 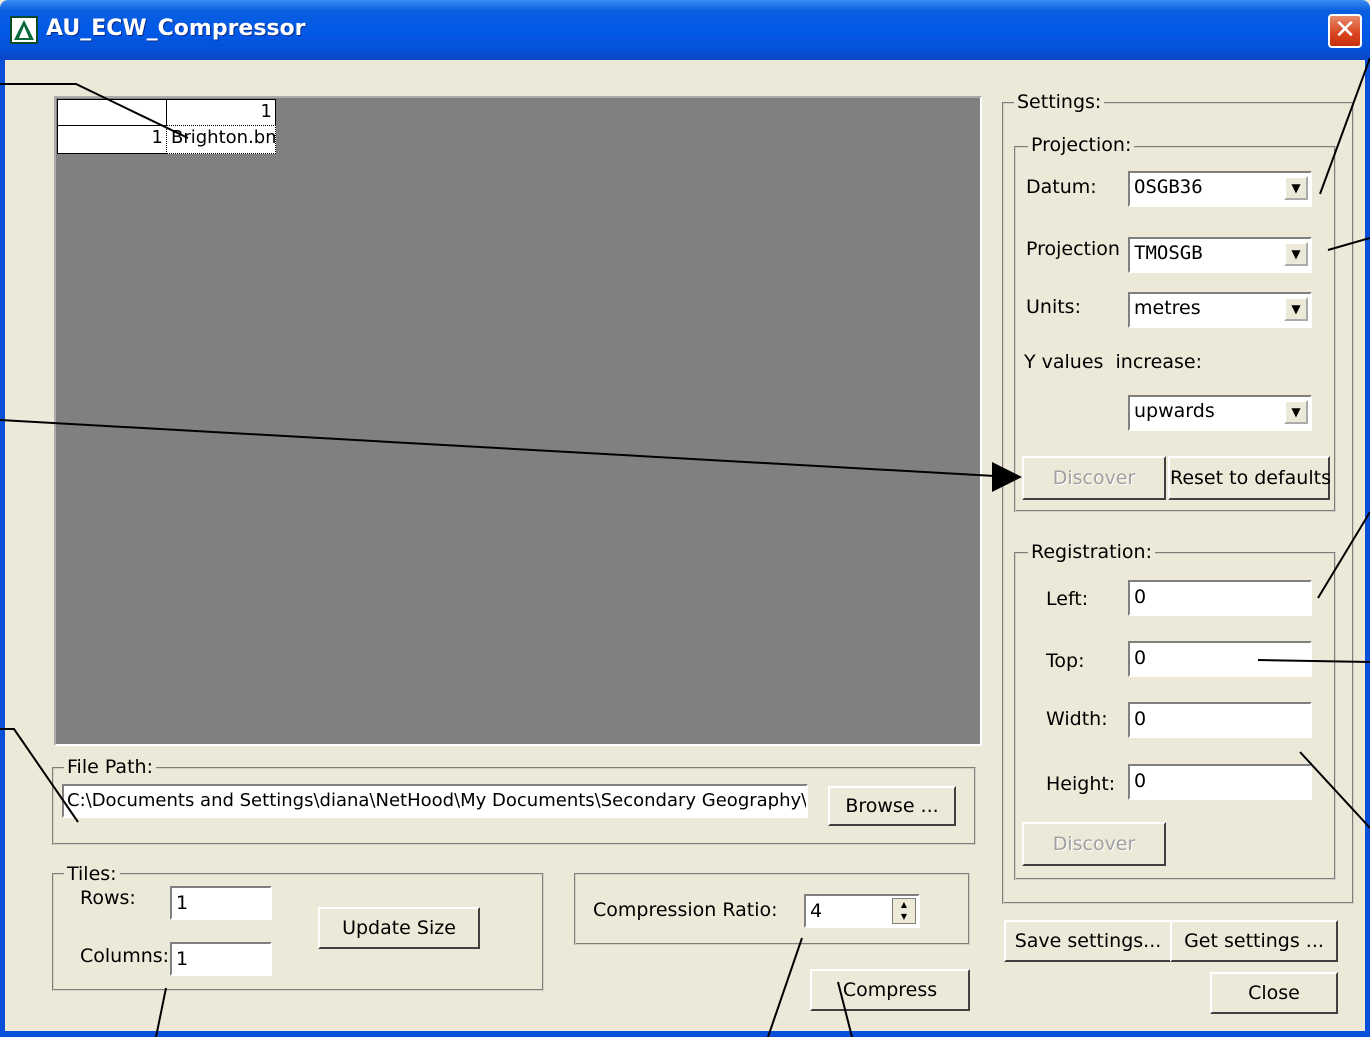 What do you see at coordinates (1073, 249) in the screenshot?
I see `projection-label: Projection` at bounding box center [1073, 249].